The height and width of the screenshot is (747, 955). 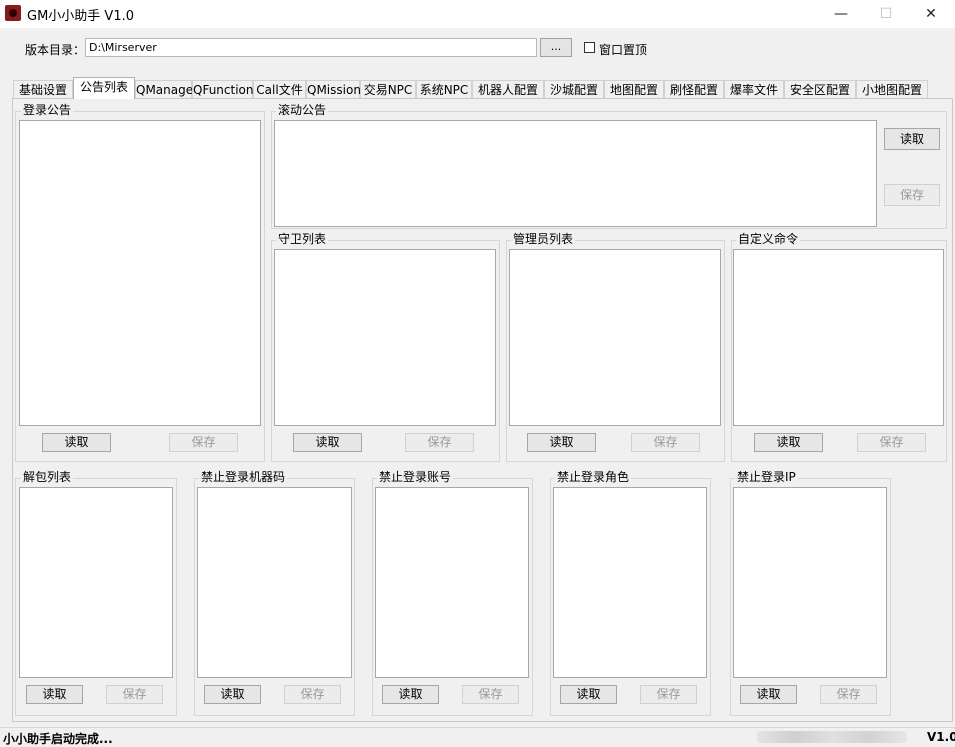 I want to click on login-notice-textarea, so click(x=140, y=273).